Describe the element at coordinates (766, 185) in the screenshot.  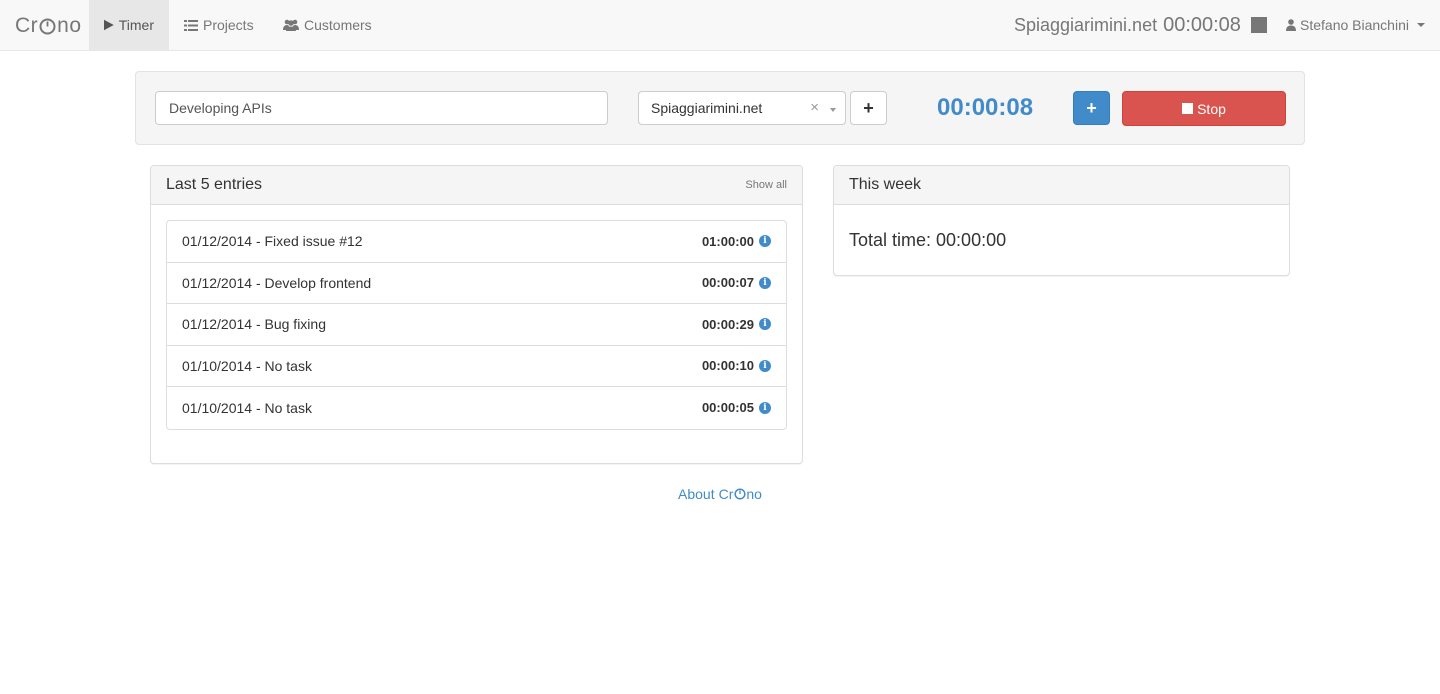
I see `show-all-link: Show all` at that location.